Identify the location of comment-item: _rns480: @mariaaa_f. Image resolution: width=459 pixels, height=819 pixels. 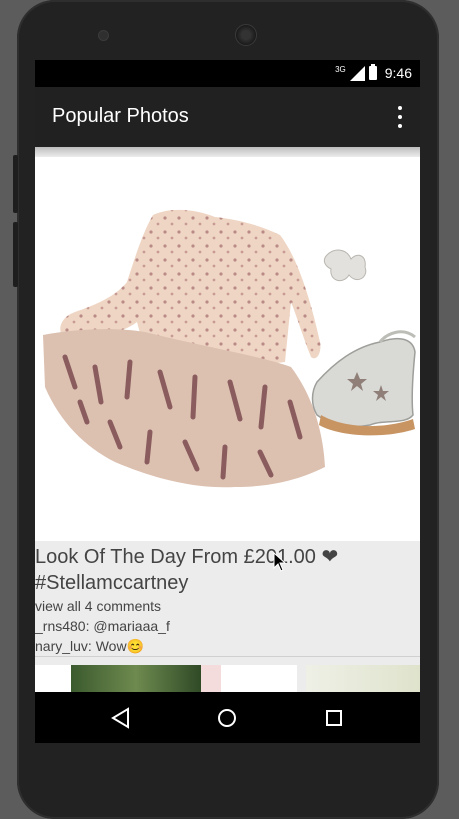
(102, 626).